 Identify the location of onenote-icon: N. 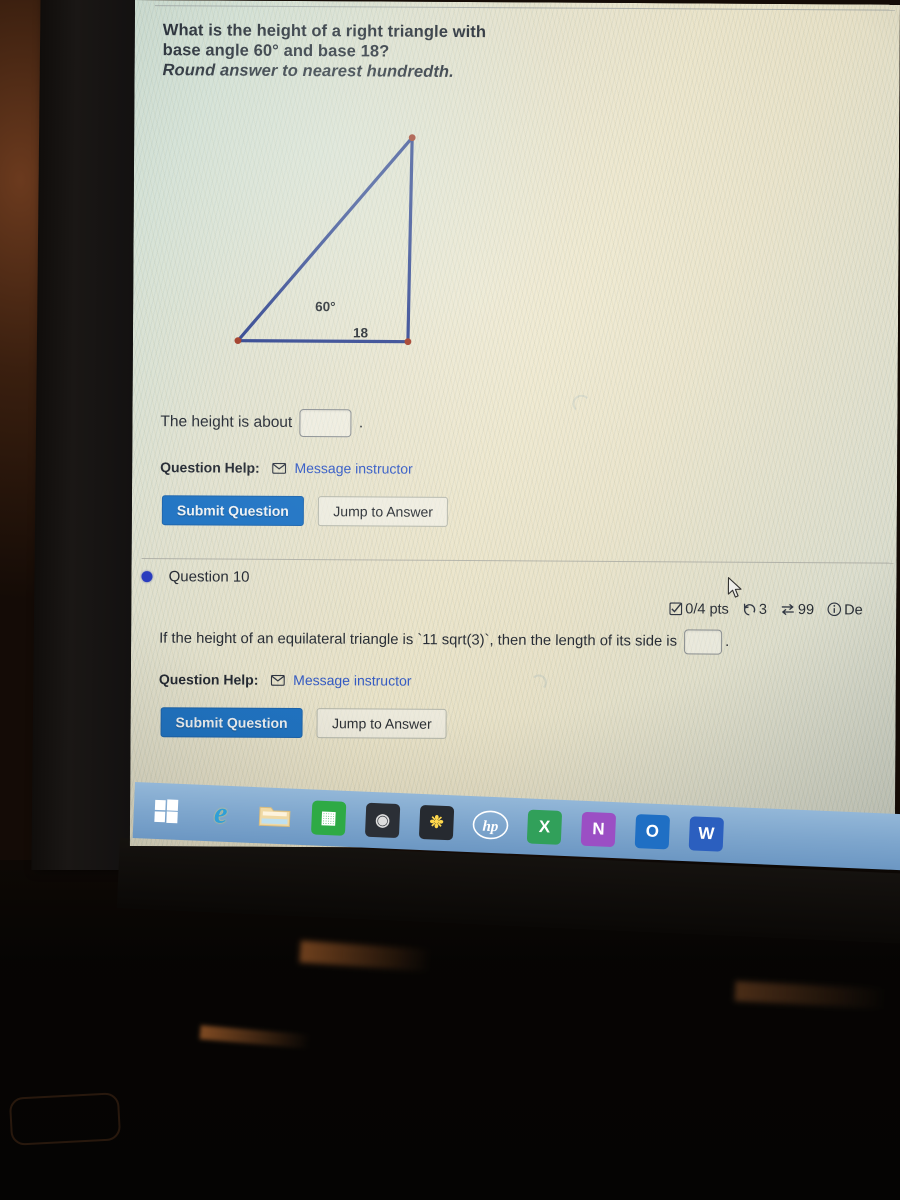
(598, 829).